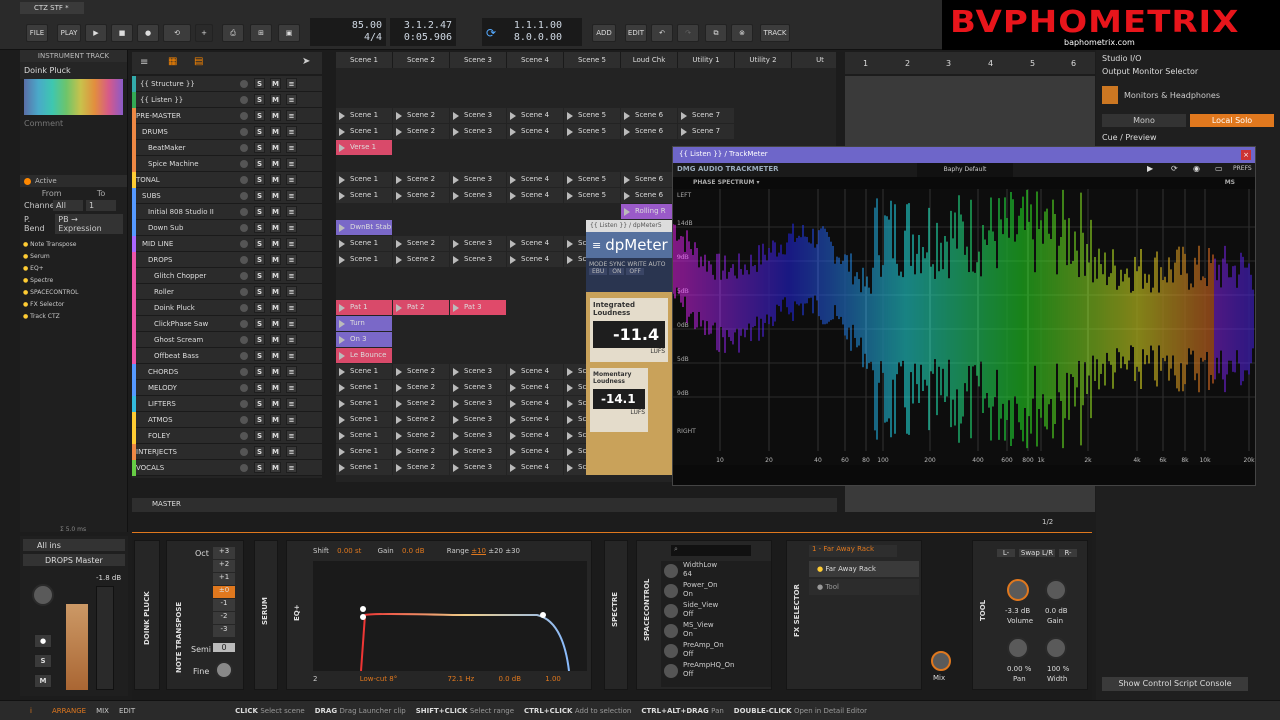  Describe the element at coordinates (421, 60) in the screenshot. I see `scene-header: Scene 2` at that location.